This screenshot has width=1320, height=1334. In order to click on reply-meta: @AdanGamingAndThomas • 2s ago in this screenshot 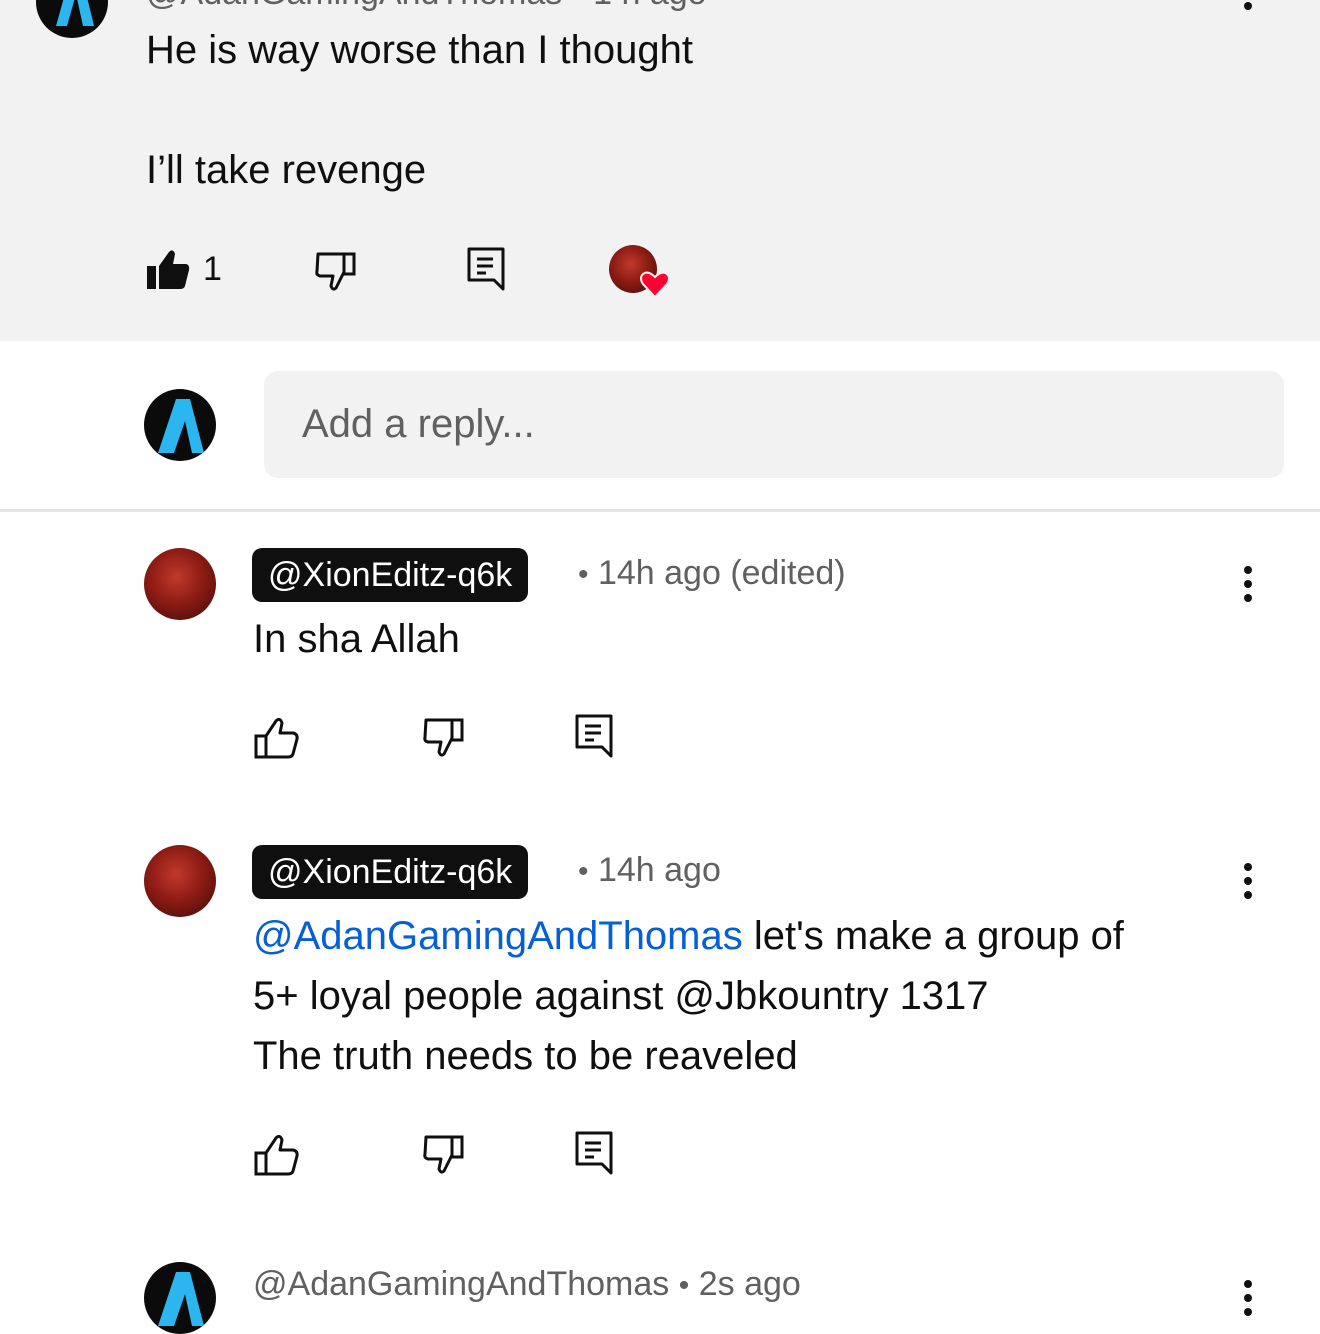, I will do `click(527, 1284)`.